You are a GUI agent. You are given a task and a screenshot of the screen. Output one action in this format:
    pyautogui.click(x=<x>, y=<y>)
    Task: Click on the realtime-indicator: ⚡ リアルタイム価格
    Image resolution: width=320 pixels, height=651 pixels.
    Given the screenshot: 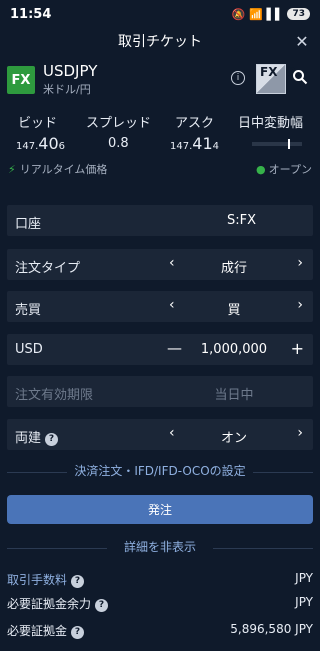 What is the action you would take?
    pyautogui.click(x=57, y=169)
    